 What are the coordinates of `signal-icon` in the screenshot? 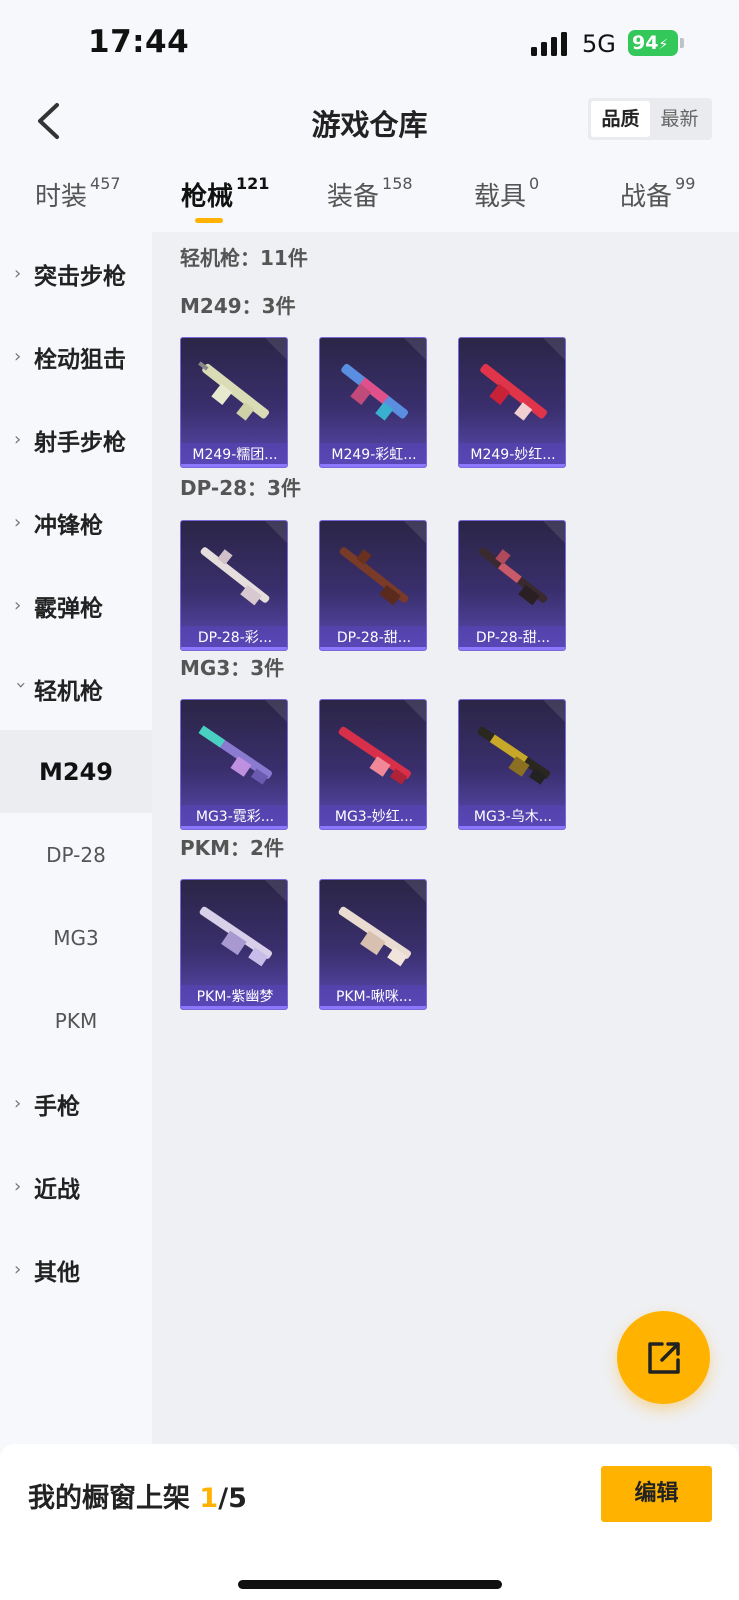 It's located at (551, 44).